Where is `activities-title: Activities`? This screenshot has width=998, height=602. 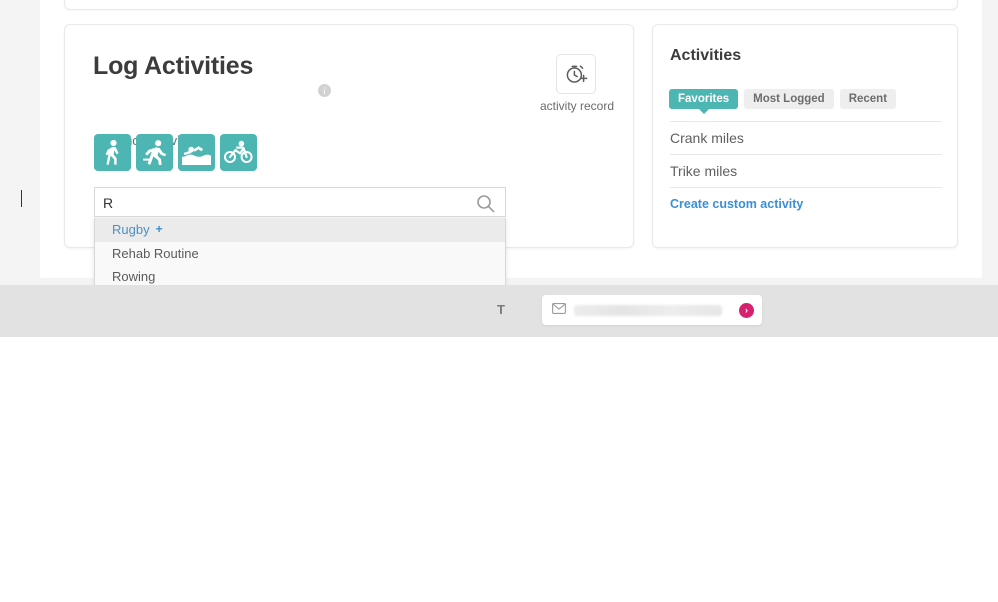 activities-title: Activities is located at coordinates (706, 55).